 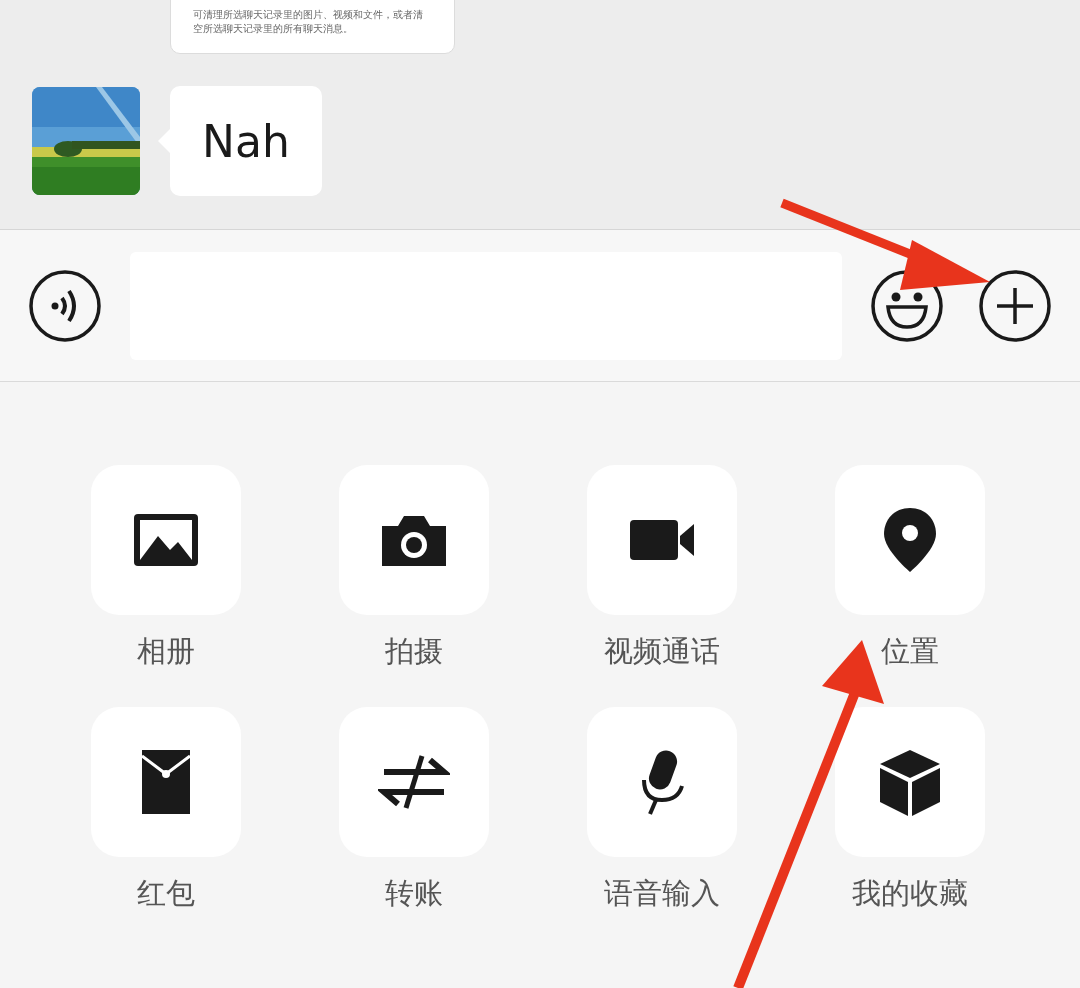 What do you see at coordinates (1015, 305) in the screenshot?
I see `plus-icon` at bounding box center [1015, 305].